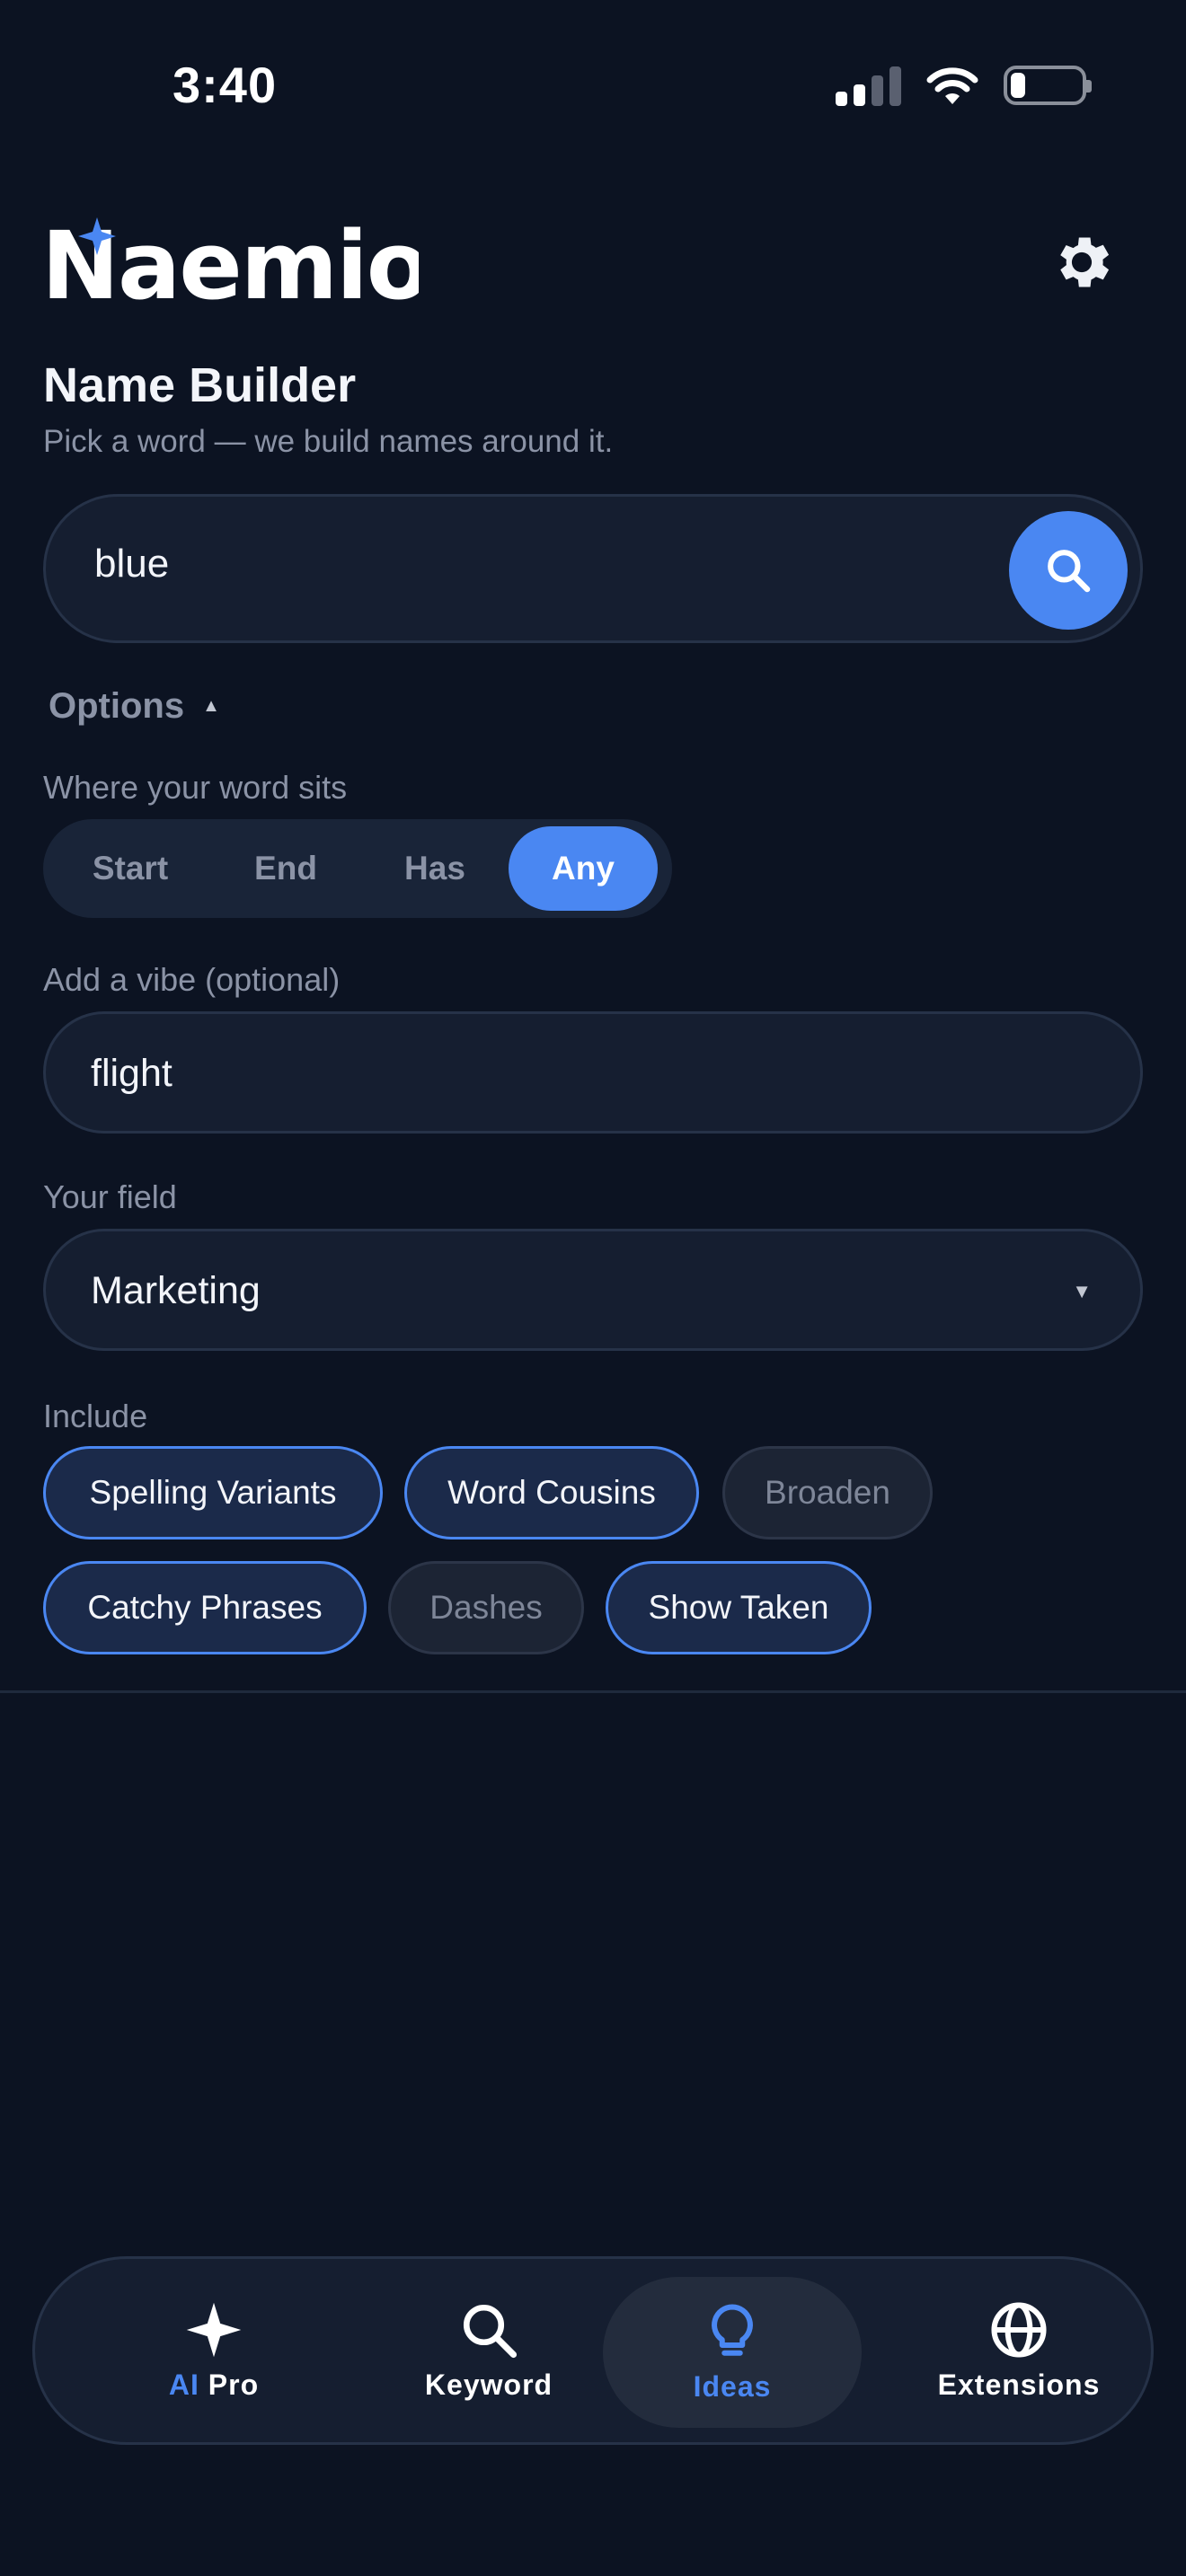 The image size is (1186, 2576). What do you see at coordinates (285, 868) in the screenshot?
I see `segment-end: End` at bounding box center [285, 868].